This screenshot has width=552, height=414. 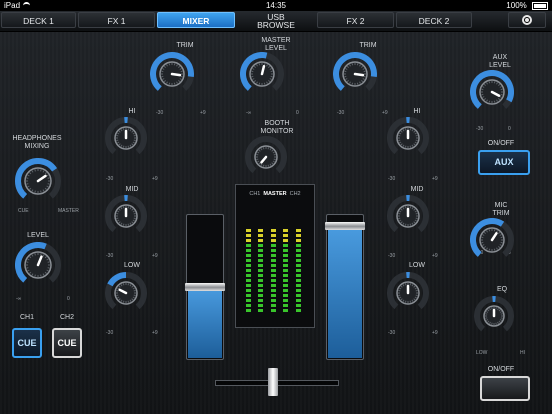 I want to click on tab-fx1: FX 1, so click(x=116, y=20).